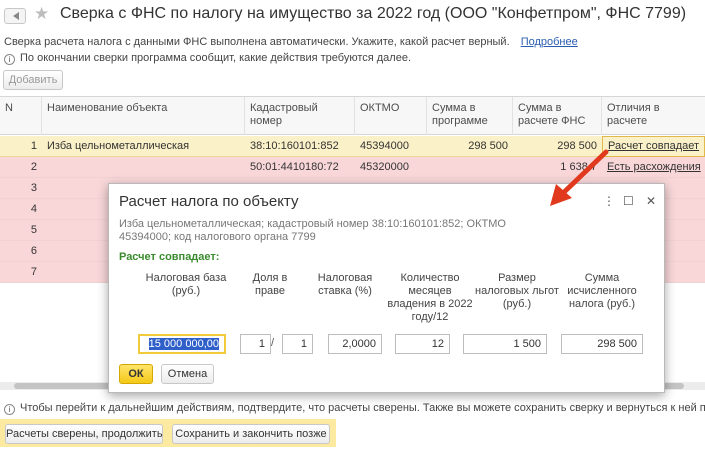  I want to click on header-share: Доля в праве, so click(270, 284).